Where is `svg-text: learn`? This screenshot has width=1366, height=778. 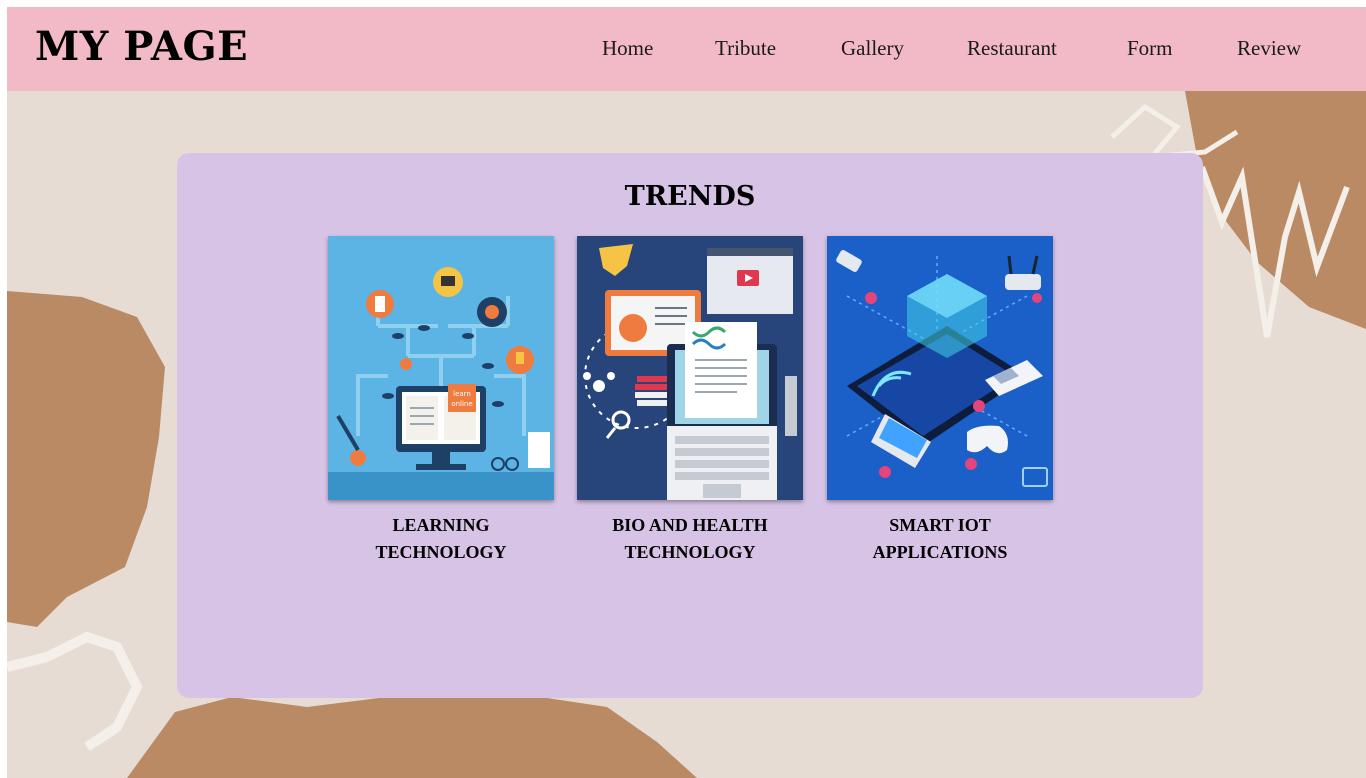
svg-text: learn is located at coordinates (462, 394).